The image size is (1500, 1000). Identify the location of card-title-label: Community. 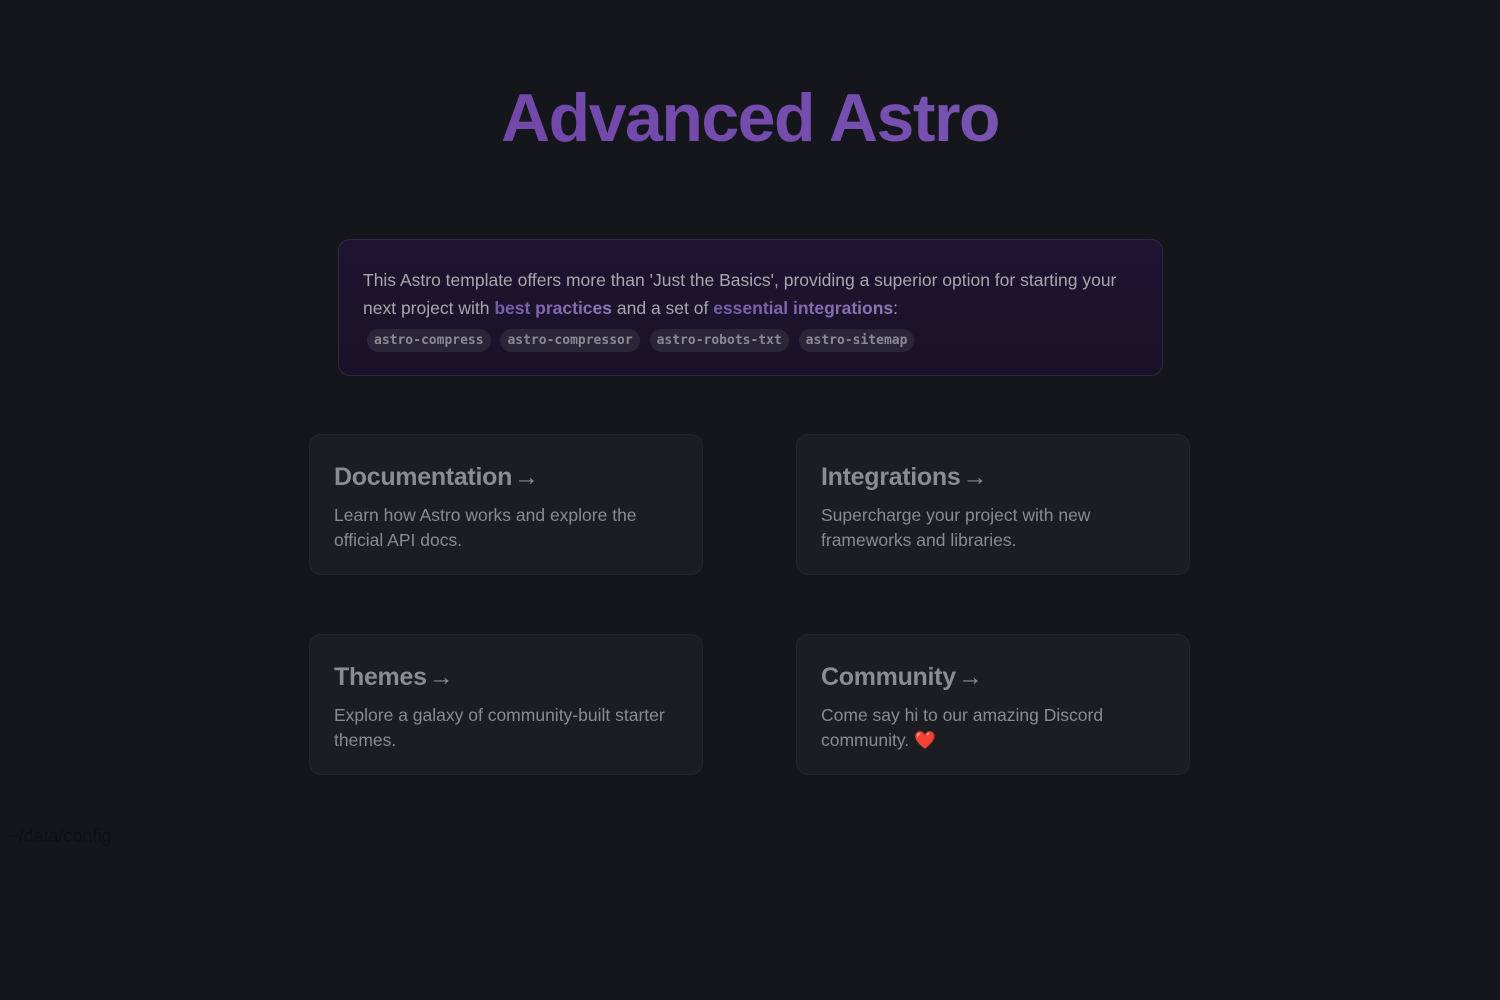
(888, 677).